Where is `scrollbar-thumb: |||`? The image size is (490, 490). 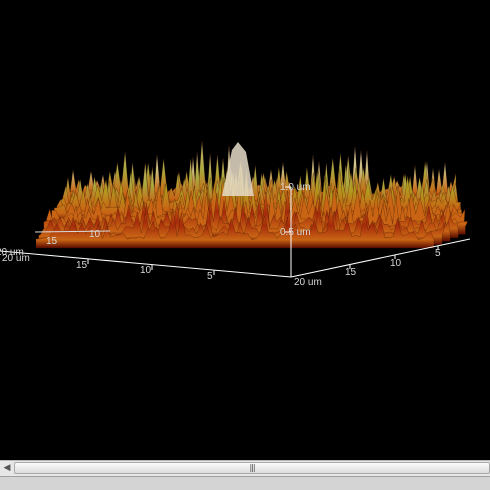 scrollbar-thumb: ||| is located at coordinates (252, 468).